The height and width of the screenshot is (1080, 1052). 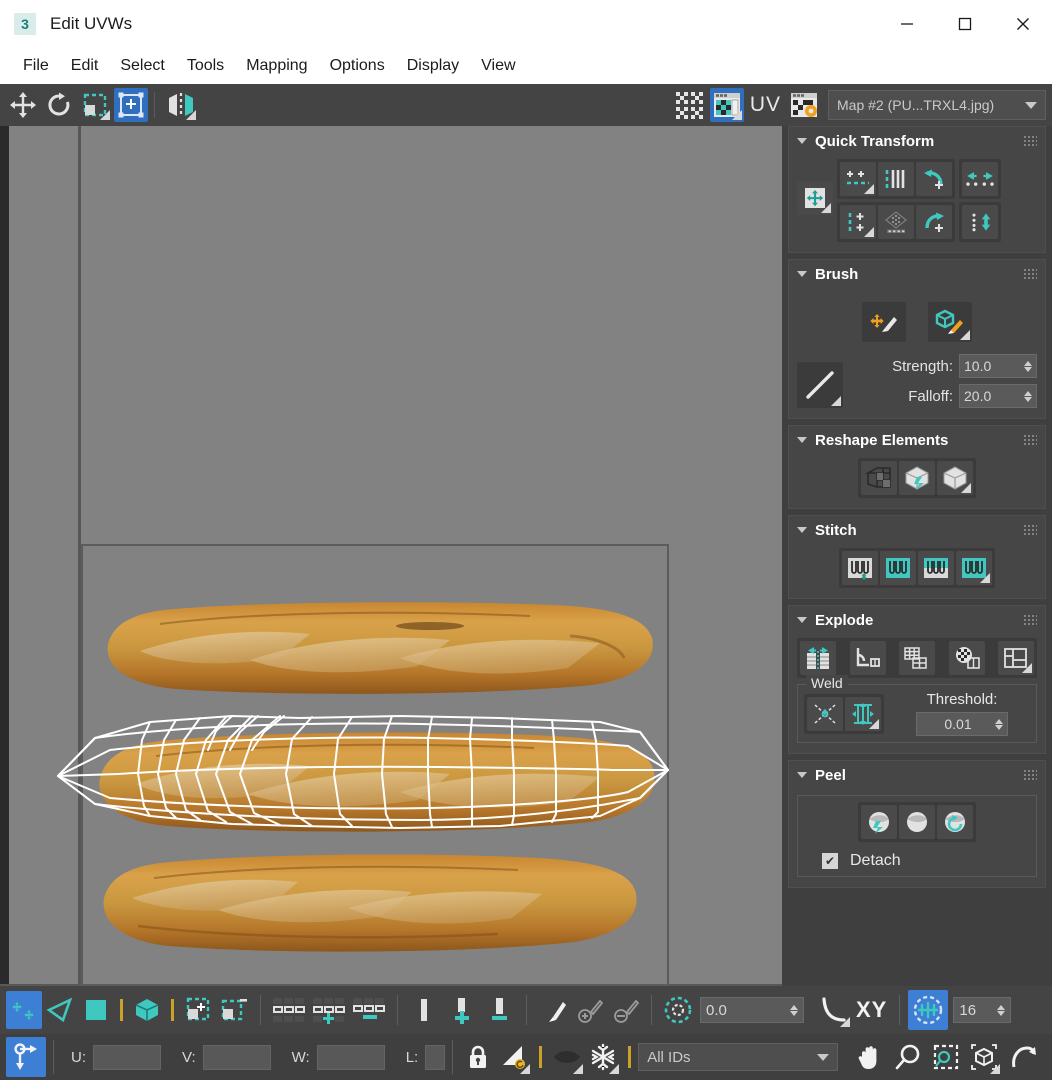 What do you see at coordinates (966, 658) in the screenshot?
I see `explode-by-smoothing-group-button` at bounding box center [966, 658].